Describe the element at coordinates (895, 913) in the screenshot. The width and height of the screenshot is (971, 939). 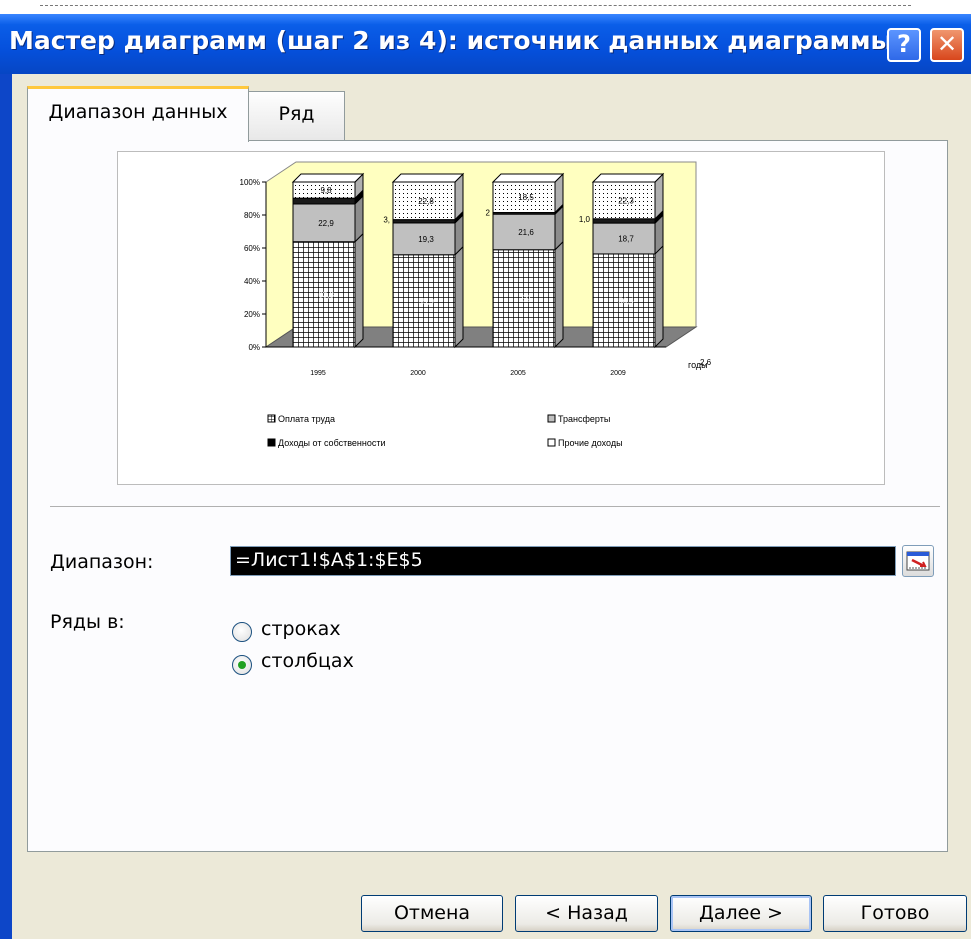
I see `finish-button: Готово` at that location.